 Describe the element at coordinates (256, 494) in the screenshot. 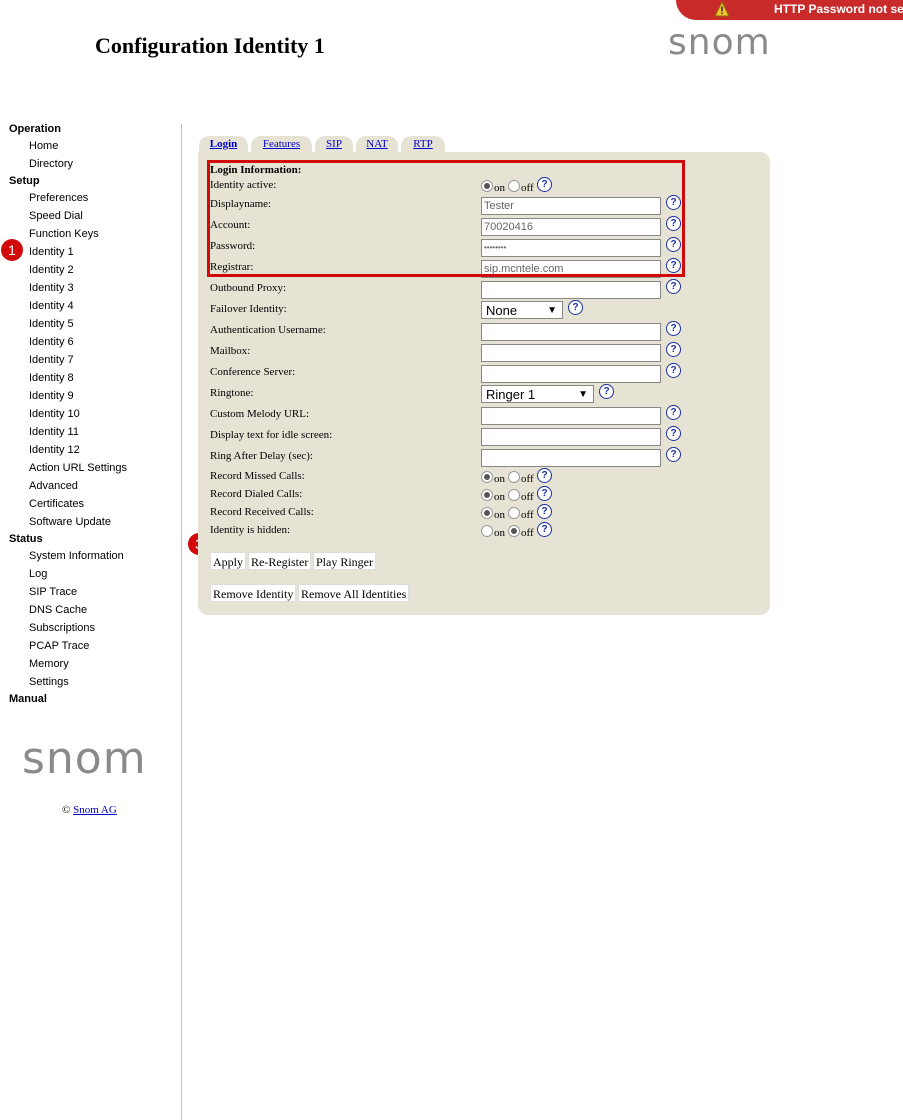

I see `record-dialed-calls-label: Record Dialed Calls:` at that location.